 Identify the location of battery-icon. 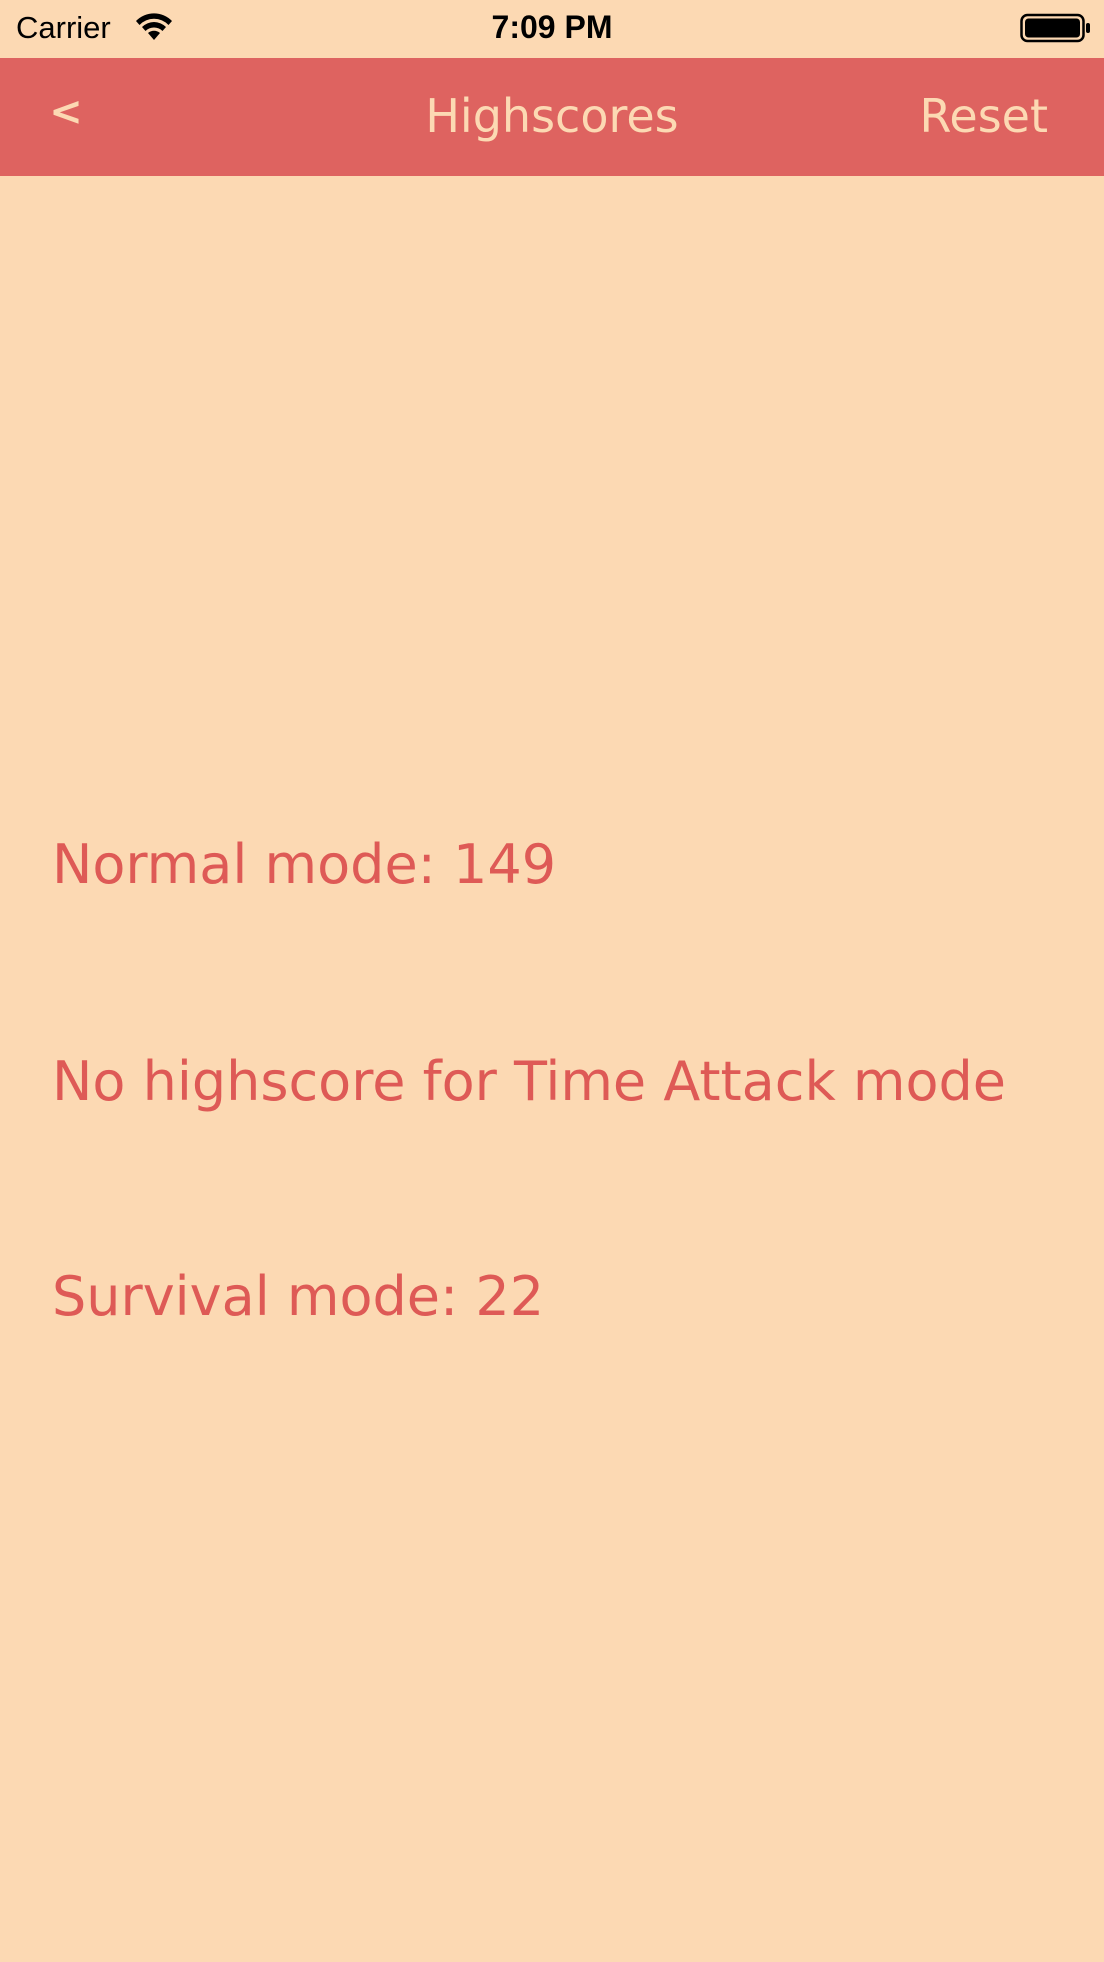
(1055, 28).